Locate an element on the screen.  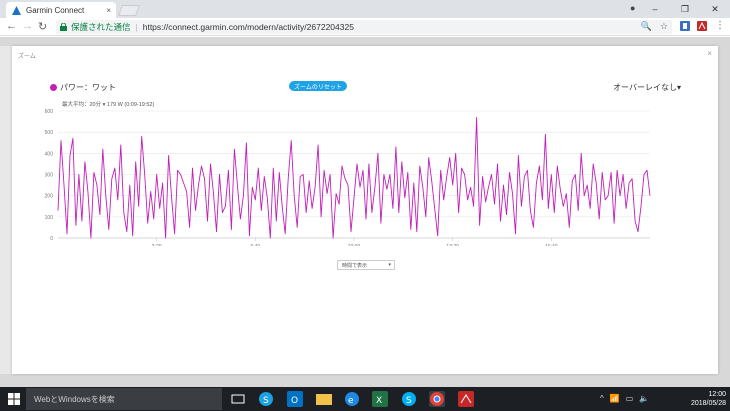
x-tick-label: 10:00 is located at coordinates (354, 245).